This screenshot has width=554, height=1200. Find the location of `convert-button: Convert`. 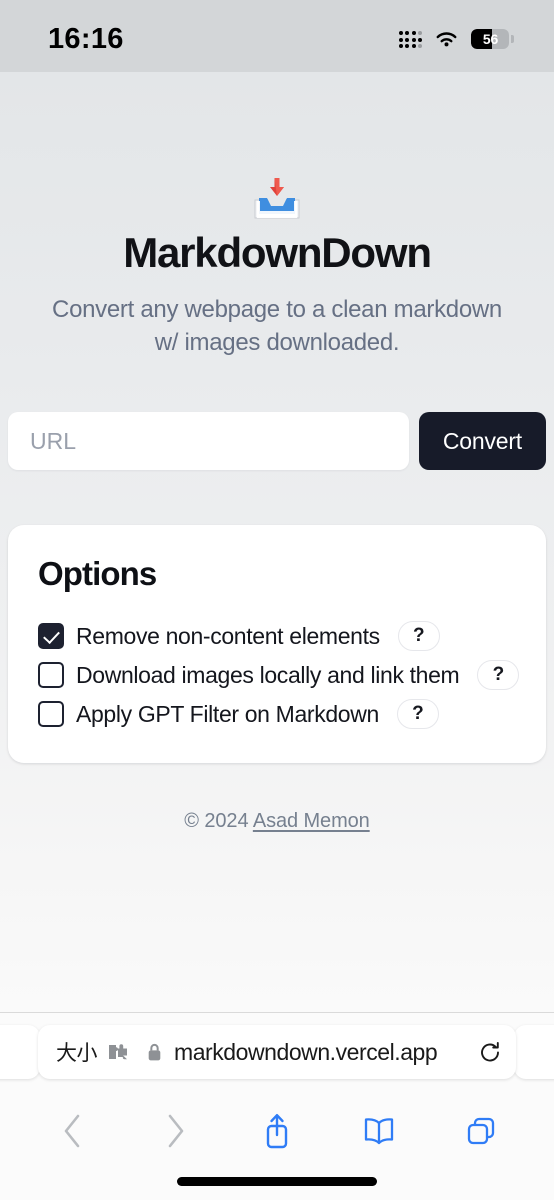

convert-button: Convert is located at coordinates (482, 441).